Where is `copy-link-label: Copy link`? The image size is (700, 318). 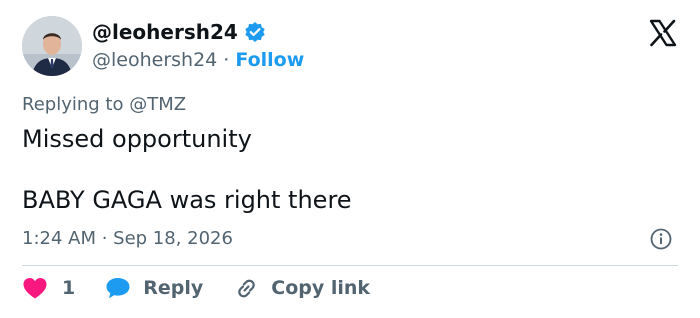 copy-link-label: Copy link is located at coordinates (321, 288).